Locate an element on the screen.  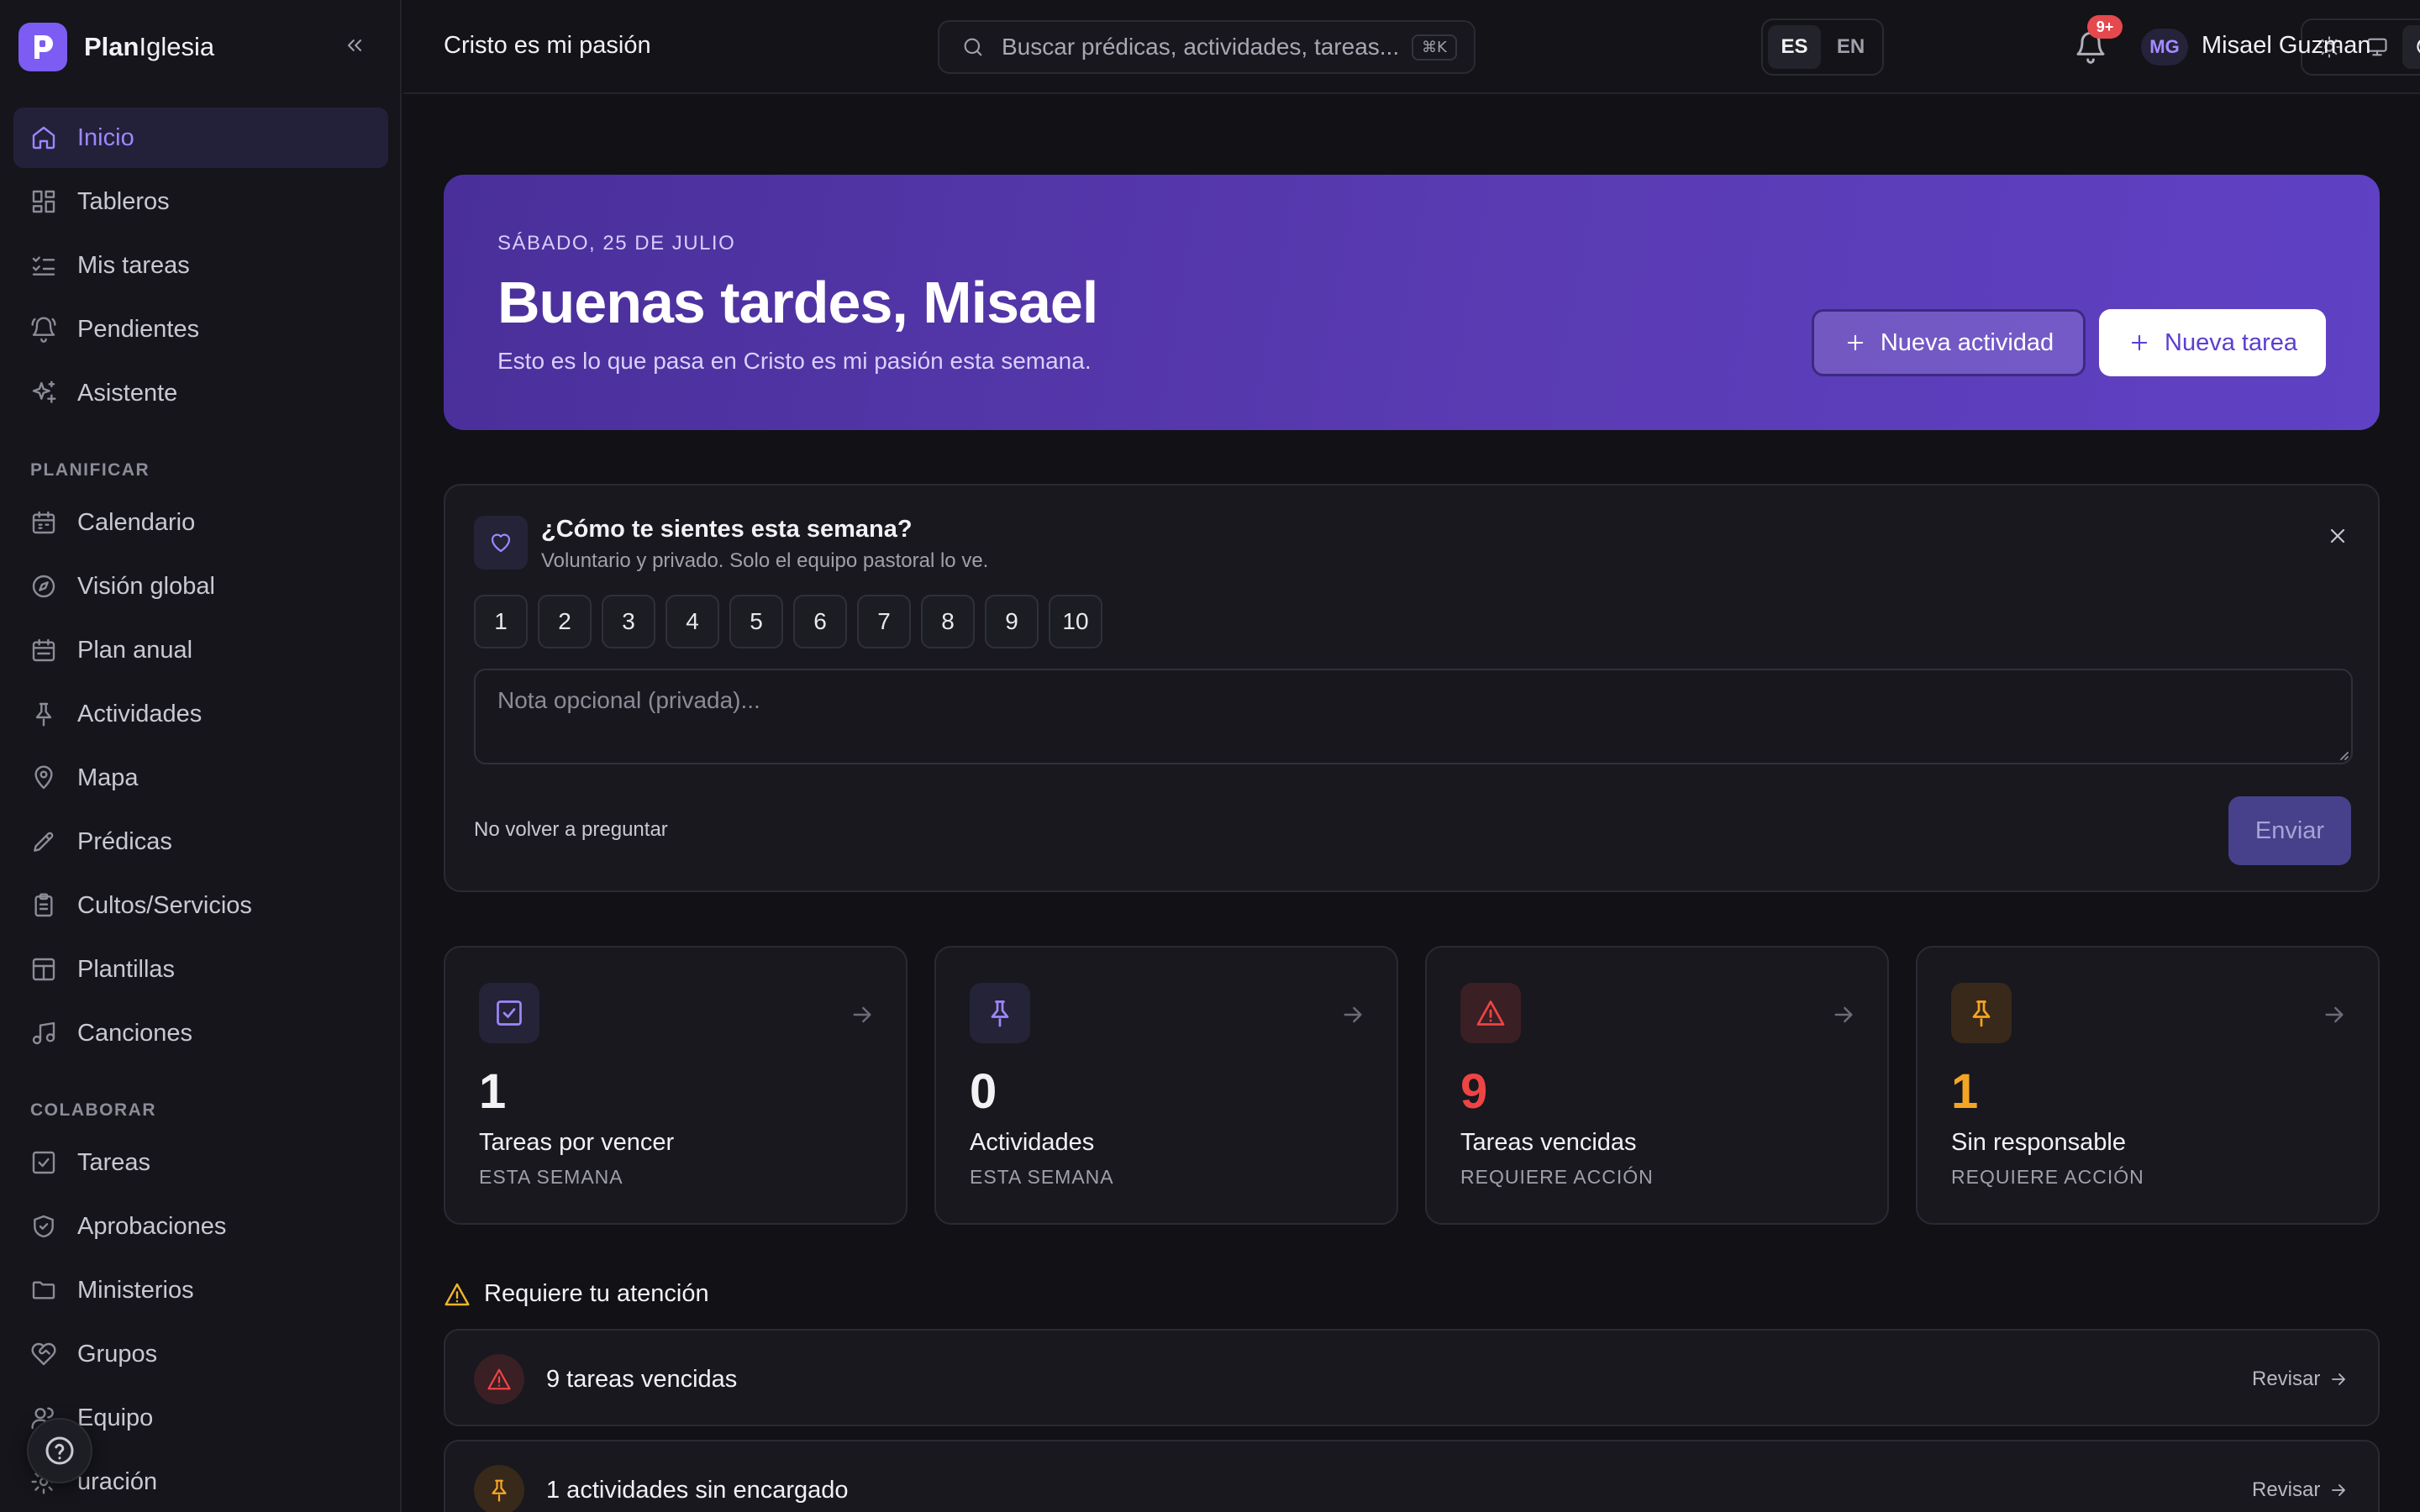
sidebar-item-pendientes: Pendientes is located at coordinates (200, 329).